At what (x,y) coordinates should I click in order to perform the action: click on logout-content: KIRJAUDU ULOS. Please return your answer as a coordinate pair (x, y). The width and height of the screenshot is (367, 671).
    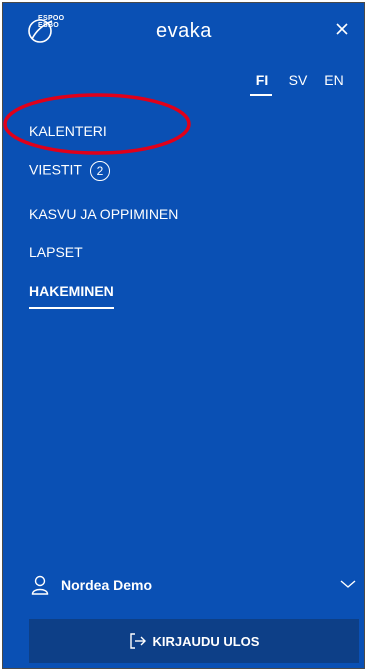
    Looking at the image, I should click on (194, 641).